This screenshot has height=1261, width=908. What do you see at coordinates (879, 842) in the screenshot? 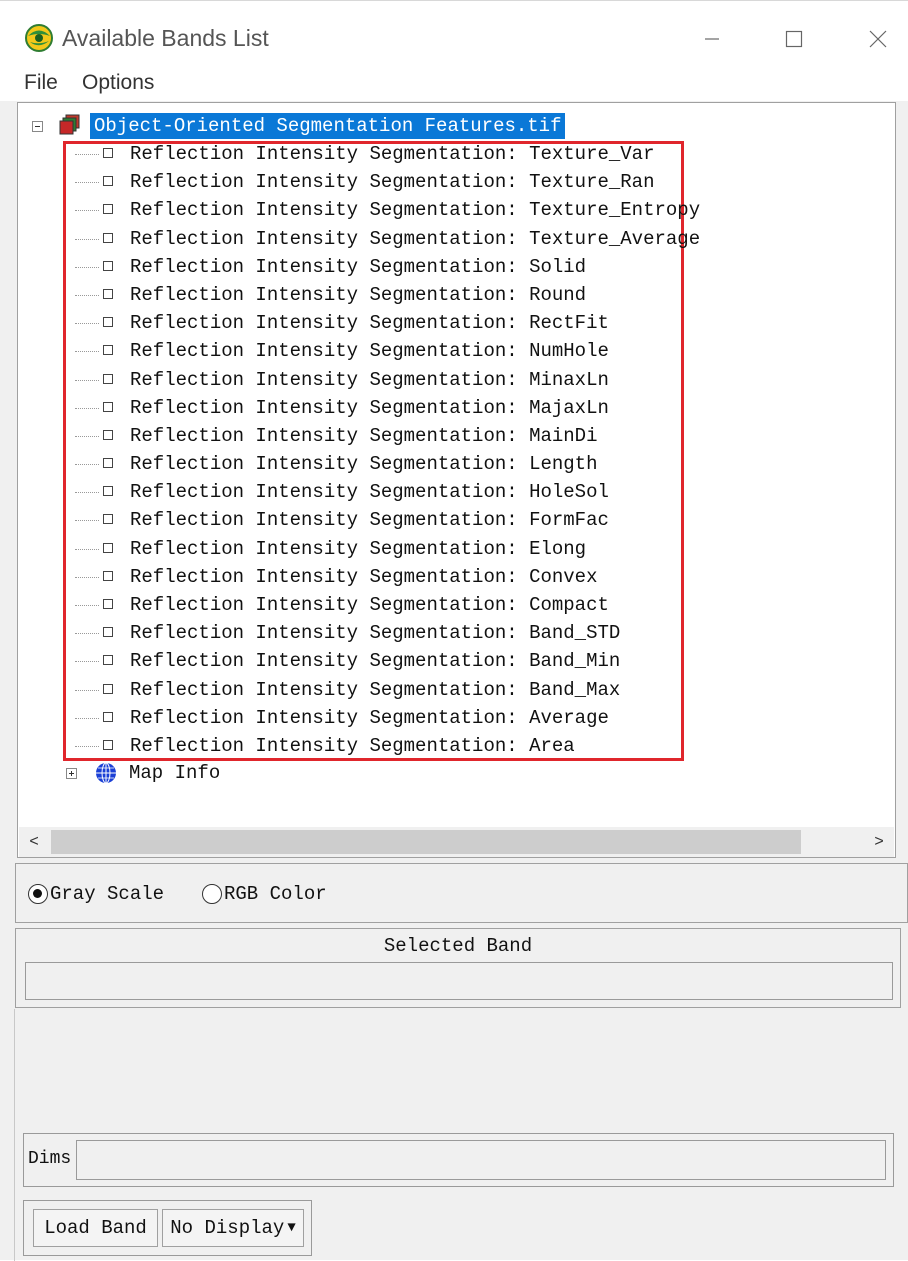
I see `scroll-right-arrow-icon: >` at bounding box center [879, 842].